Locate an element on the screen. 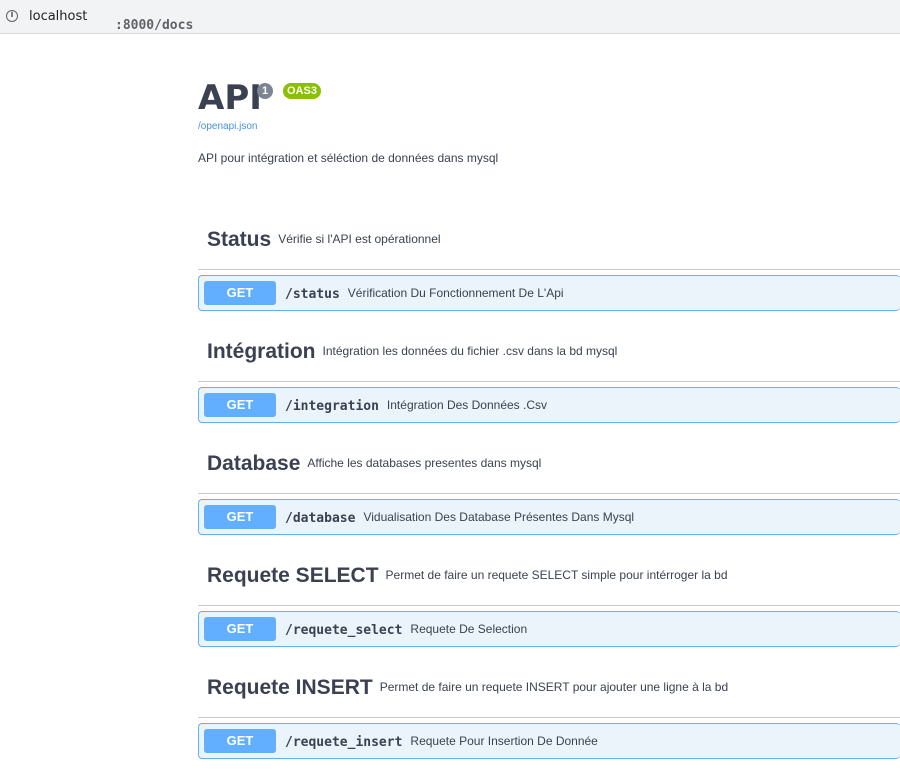 The width and height of the screenshot is (900, 780). operation-path-text: /database is located at coordinates (320, 518).